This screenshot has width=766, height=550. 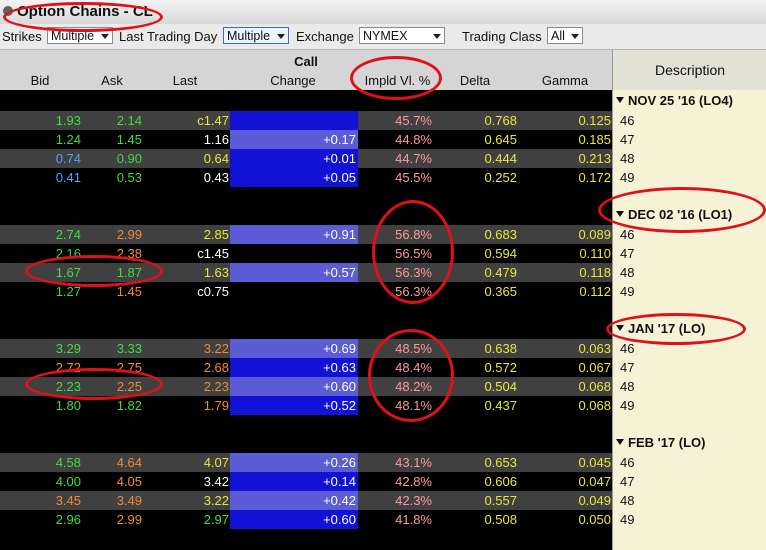 What do you see at coordinates (306, 500) in the screenshot?
I see `table-row: 3.45 3.49 3.22 +0.42 42.3% 0.557 0.049` at bounding box center [306, 500].